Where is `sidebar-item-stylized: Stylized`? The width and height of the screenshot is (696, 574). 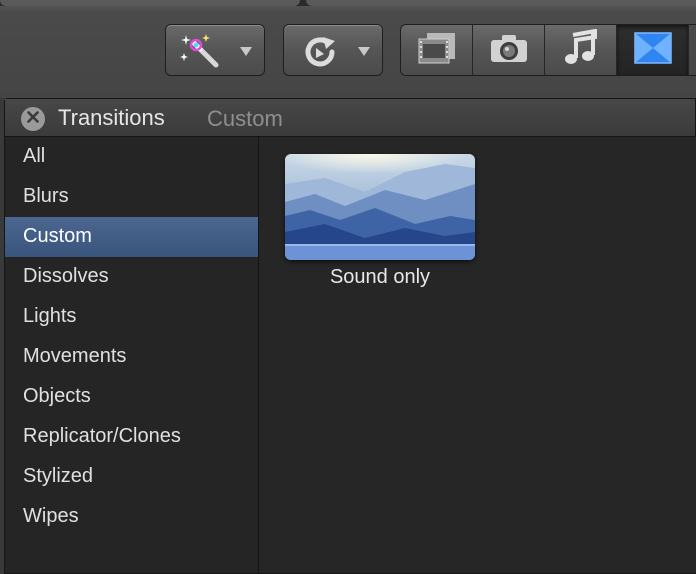
sidebar-item-stylized: Stylized is located at coordinates (131, 477).